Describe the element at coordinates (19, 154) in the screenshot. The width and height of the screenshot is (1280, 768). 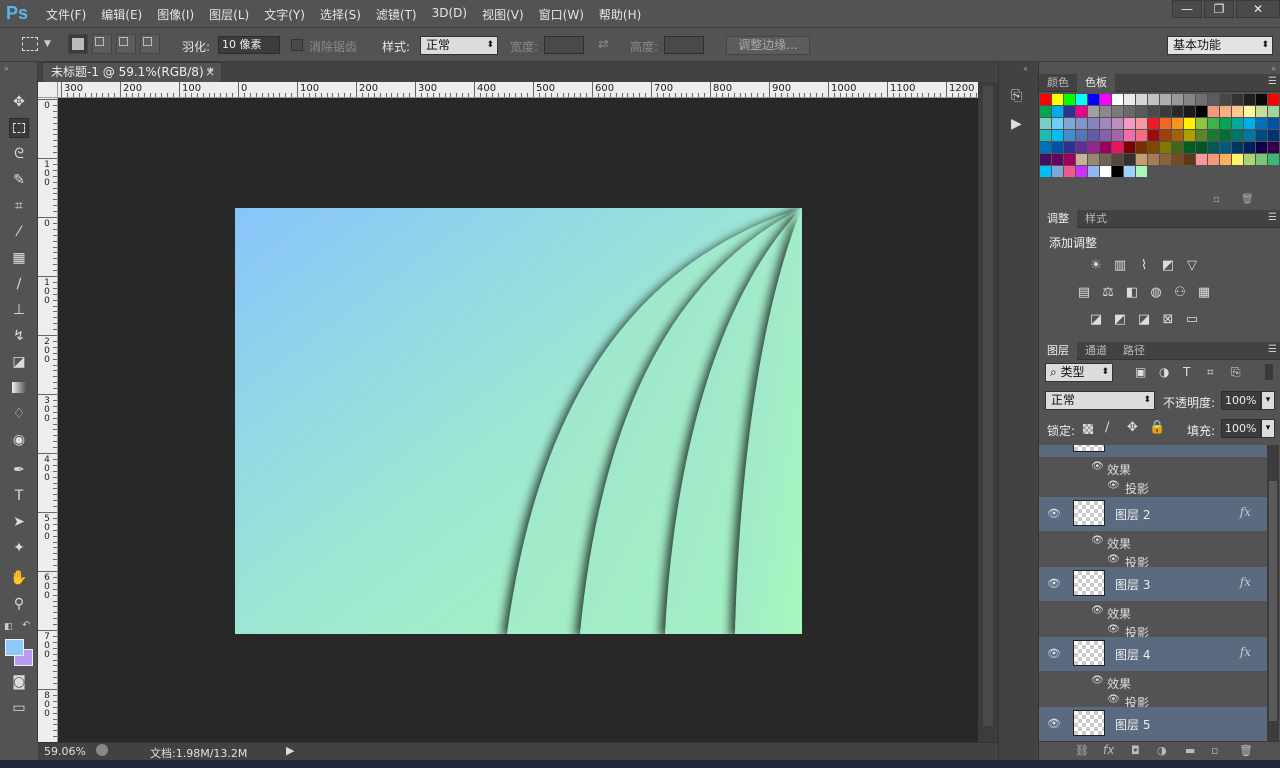
I see `lasso-tool-icon: ᘓ` at that location.